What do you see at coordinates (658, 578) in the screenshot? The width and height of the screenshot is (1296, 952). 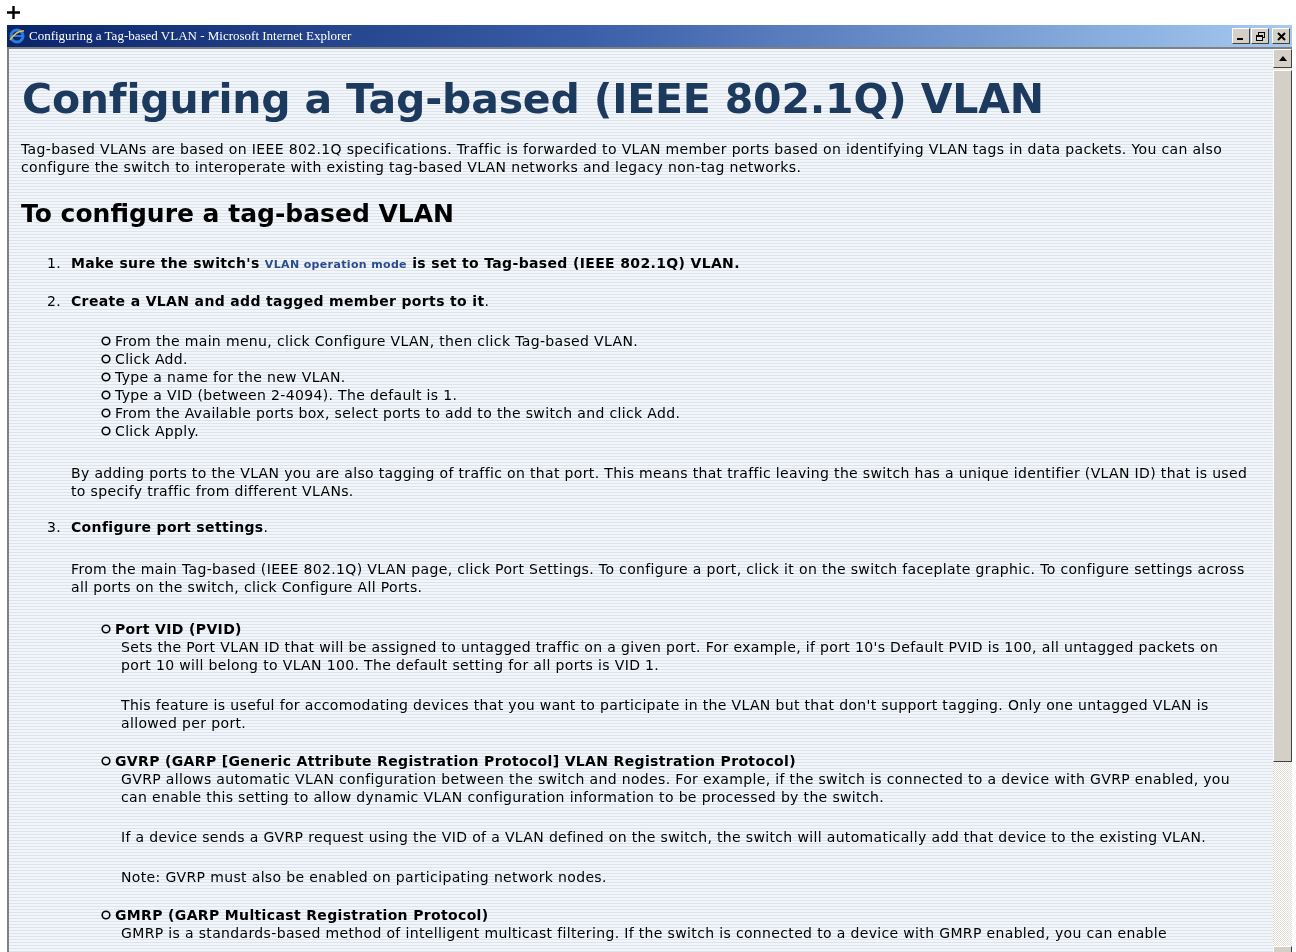 I see `step-note: From the main Tag-based (IEEE 802.1Q) VLAN page, click Port Settings. To configure a port, click it on the switch faceplate graphic. To configure settings across all ports on the switch, click Configure All Ports.` at bounding box center [658, 578].